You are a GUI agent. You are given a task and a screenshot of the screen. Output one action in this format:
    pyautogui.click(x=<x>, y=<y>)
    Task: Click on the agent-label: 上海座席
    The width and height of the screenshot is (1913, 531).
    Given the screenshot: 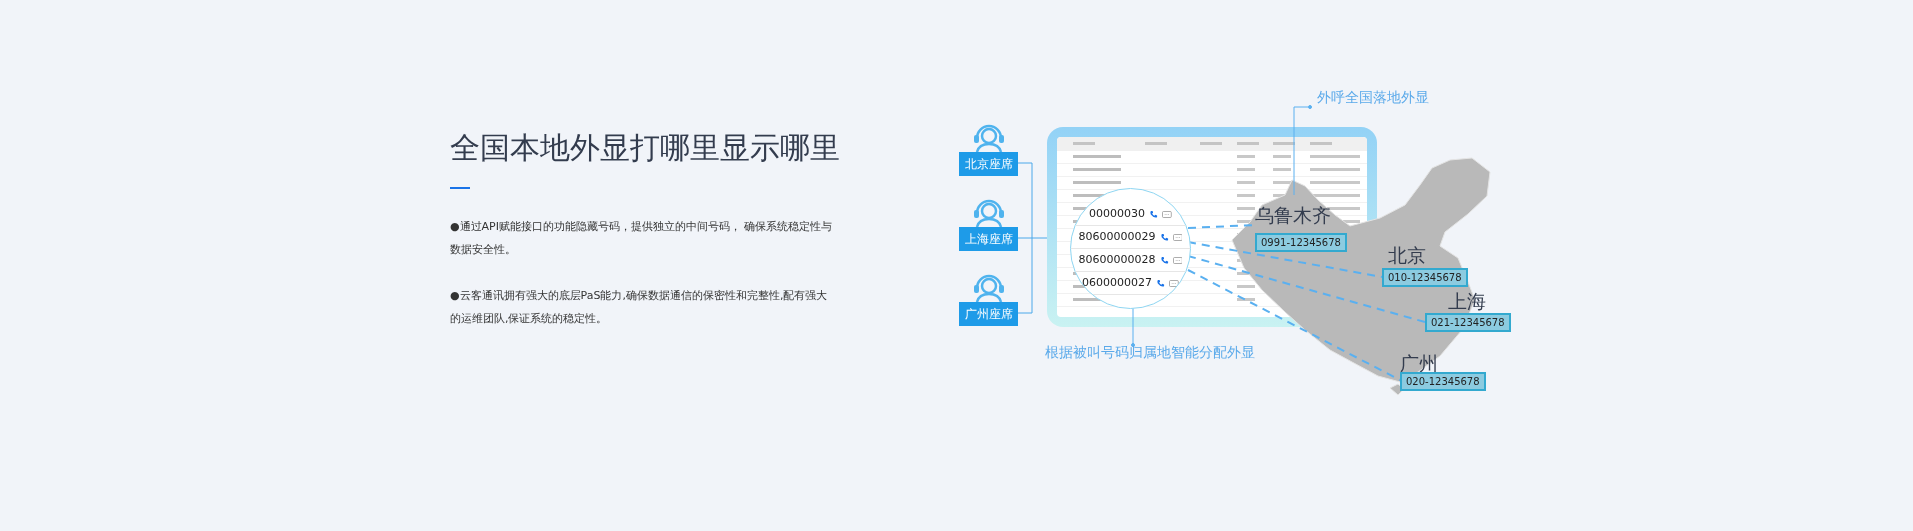 What is the action you would take?
    pyautogui.click(x=988, y=239)
    